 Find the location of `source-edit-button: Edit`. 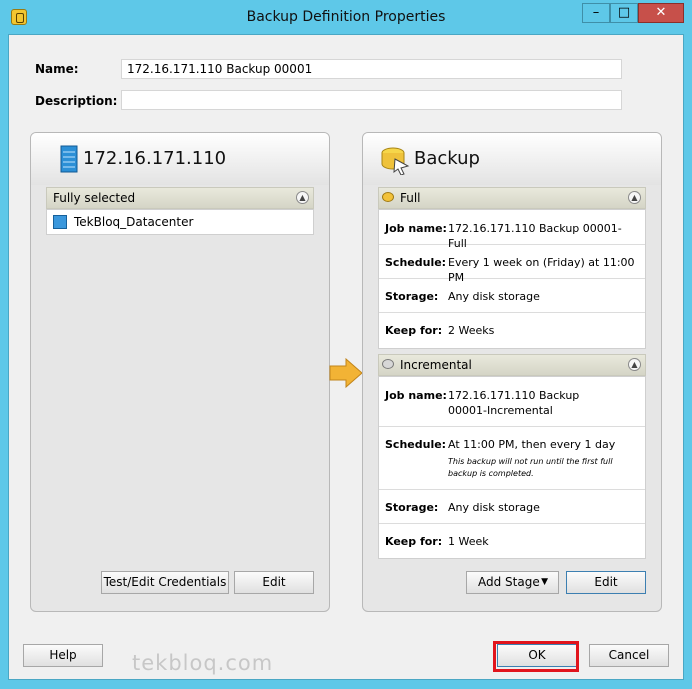

source-edit-button: Edit is located at coordinates (274, 582).